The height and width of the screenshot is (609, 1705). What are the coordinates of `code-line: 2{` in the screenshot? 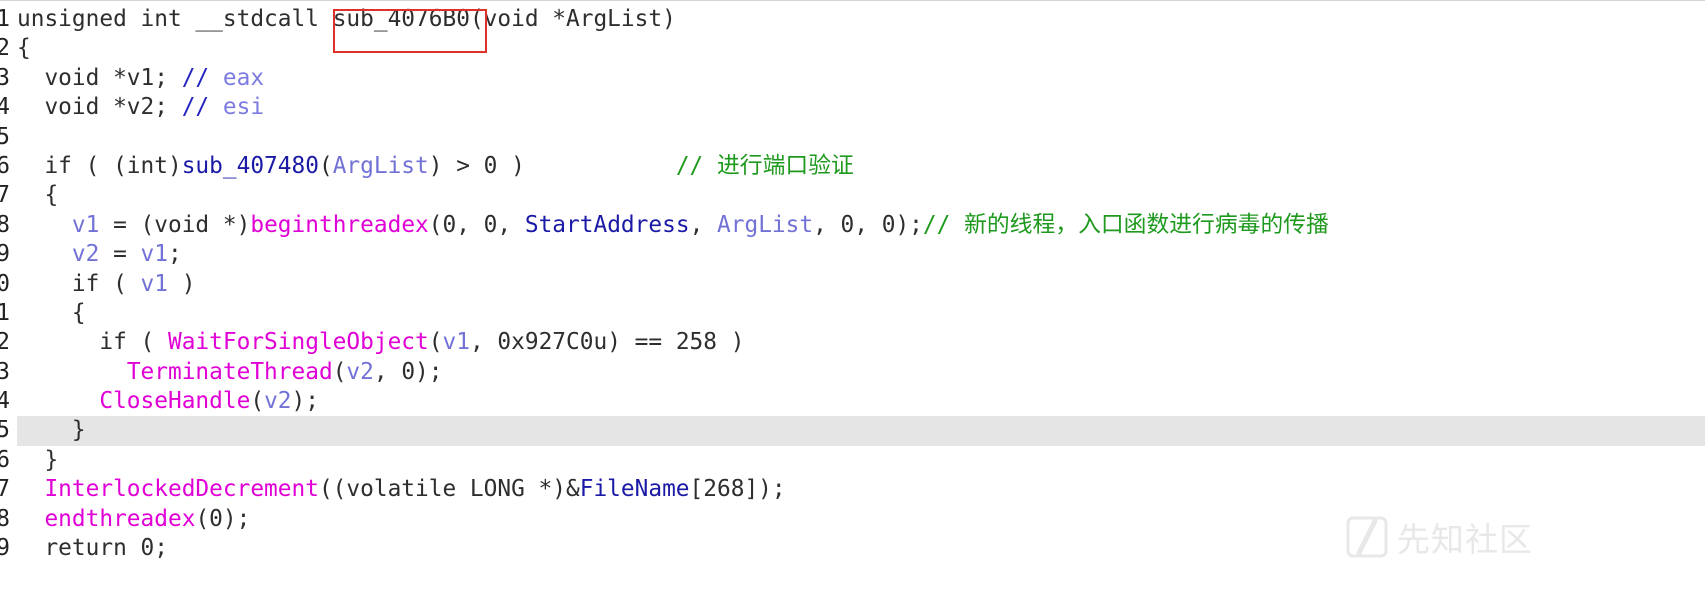 It's located at (852, 48).